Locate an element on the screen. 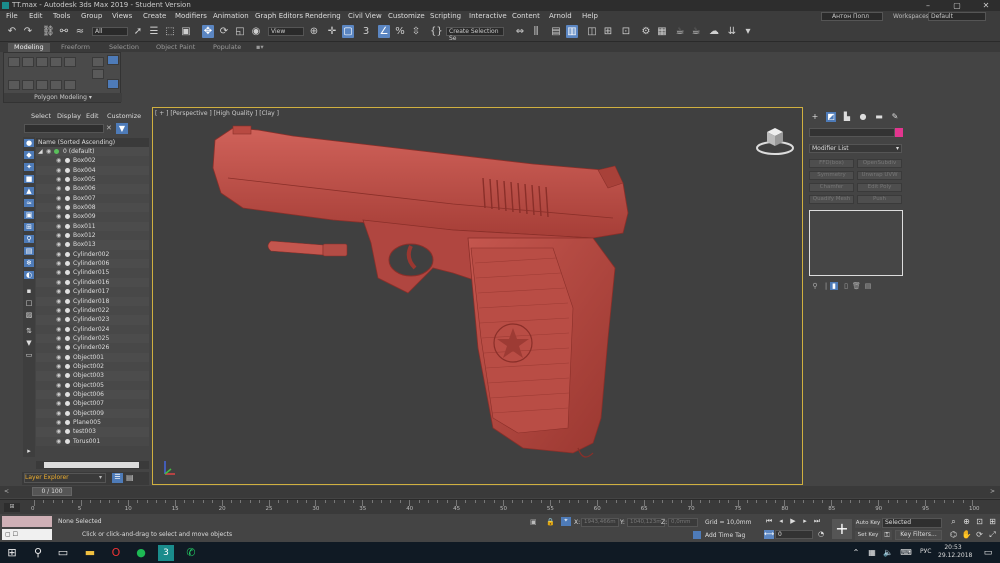 Image resolution: width=1000 pixels, height=563 pixels. align-icon: ⫼ is located at coordinates (536, 31).